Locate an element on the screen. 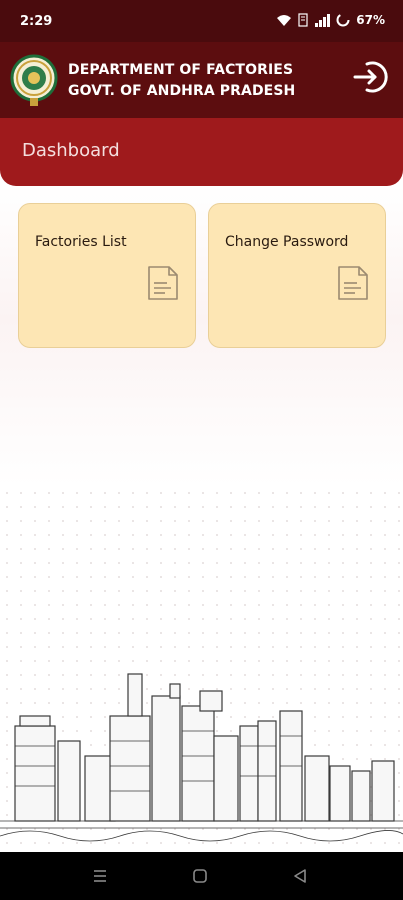 Image resolution: width=403 pixels, height=900 pixels. menu-icon is located at coordinates (100, 876).